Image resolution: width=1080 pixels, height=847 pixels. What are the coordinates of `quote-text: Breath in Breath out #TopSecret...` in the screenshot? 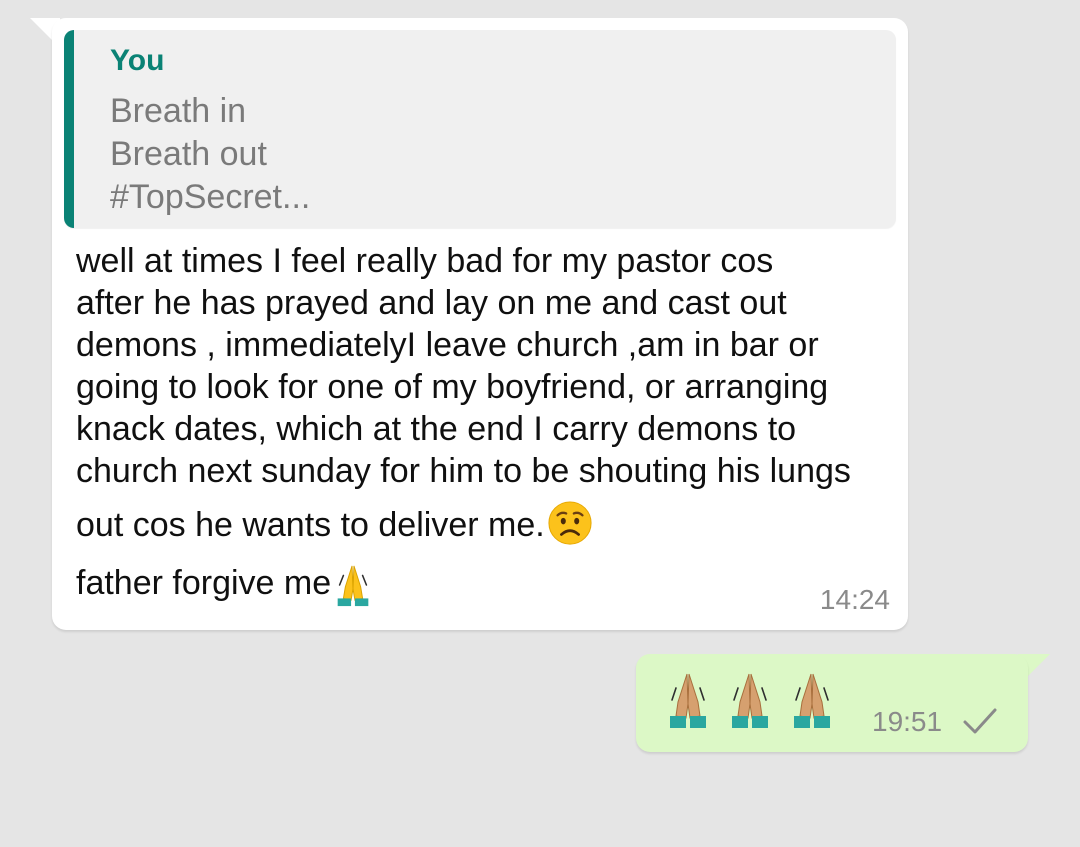 It's located at (210, 154).